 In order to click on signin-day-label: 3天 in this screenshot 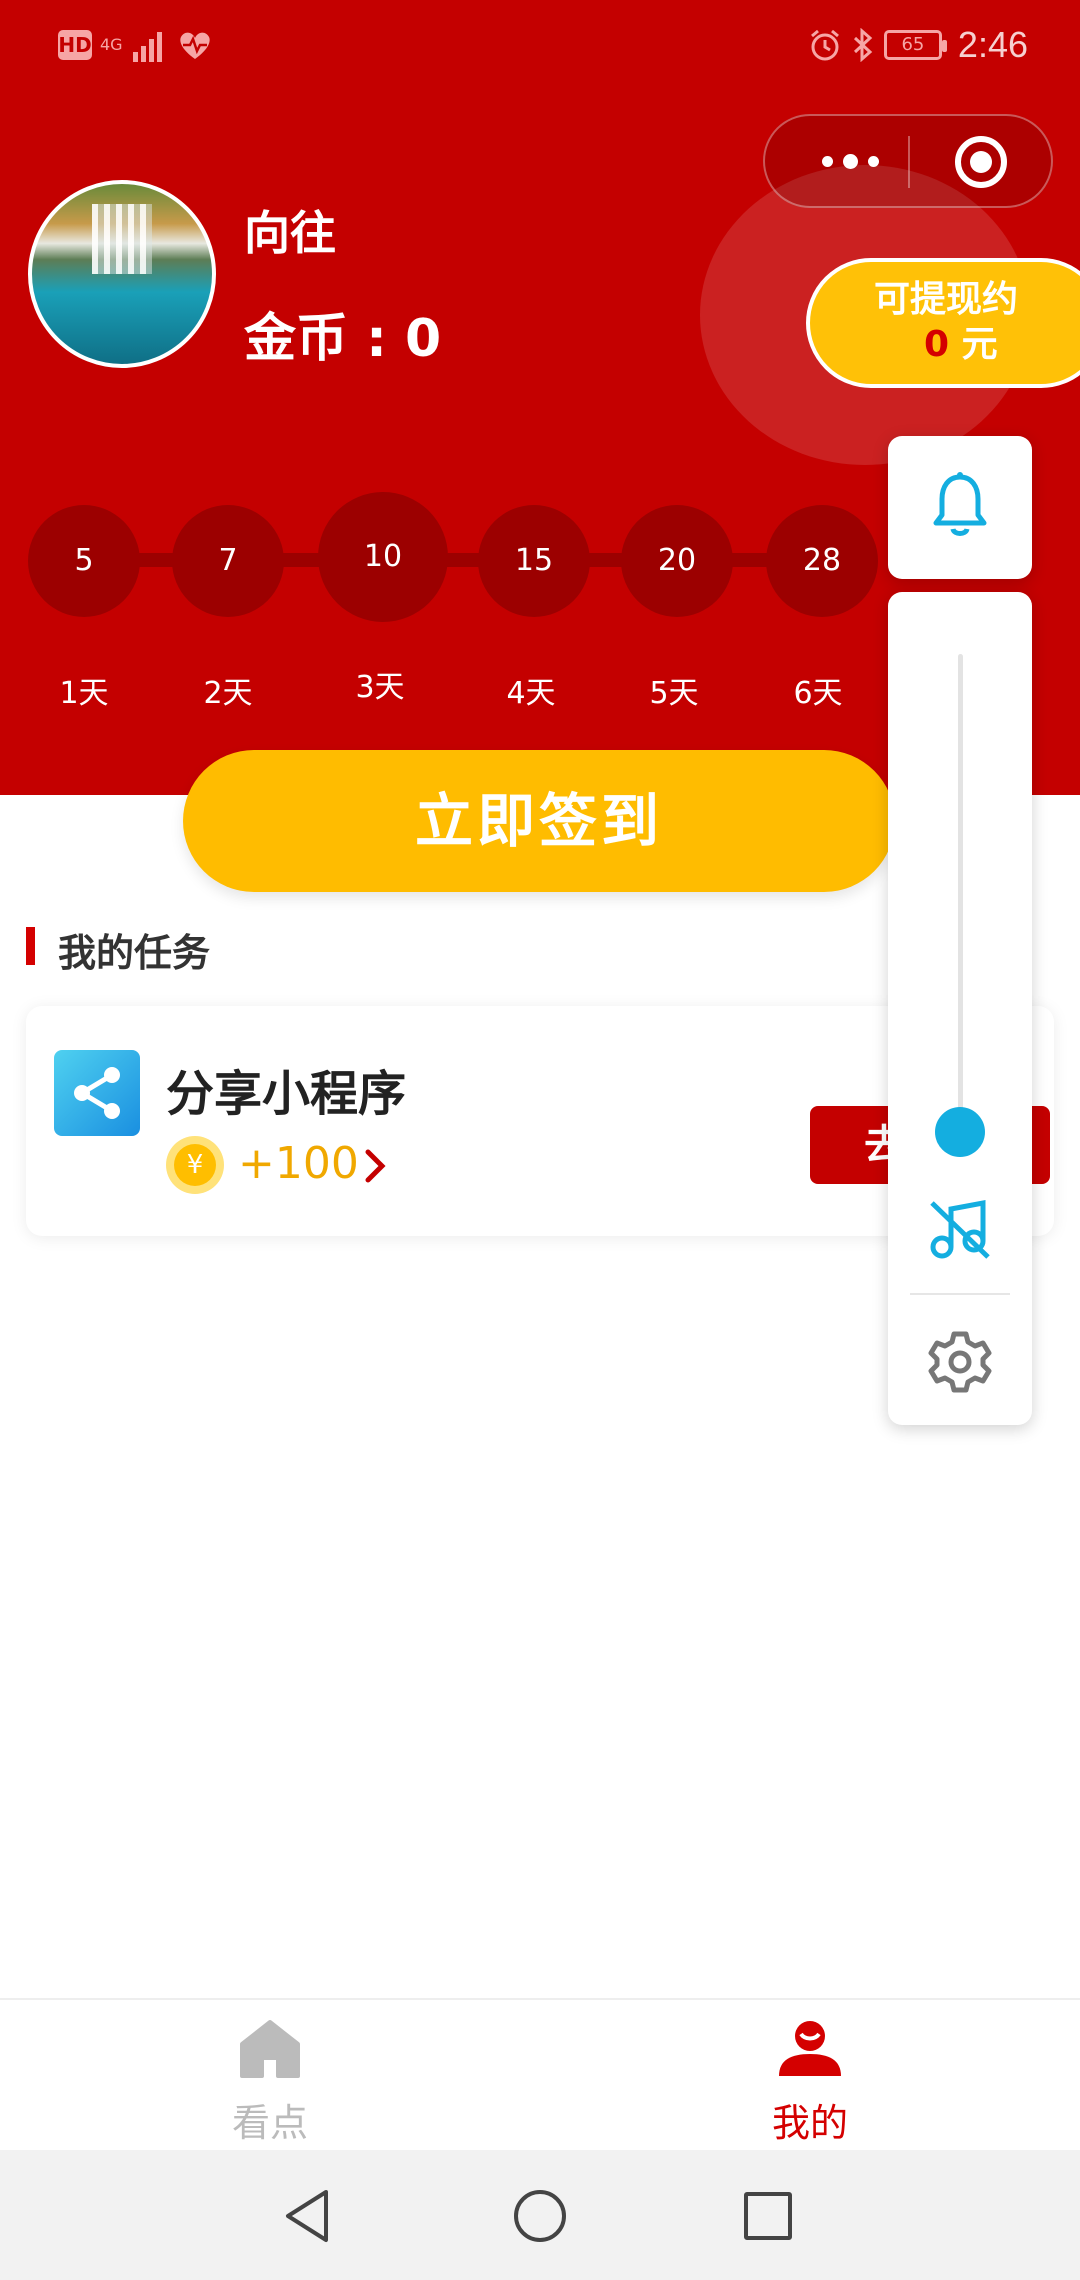, I will do `click(380, 687)`.